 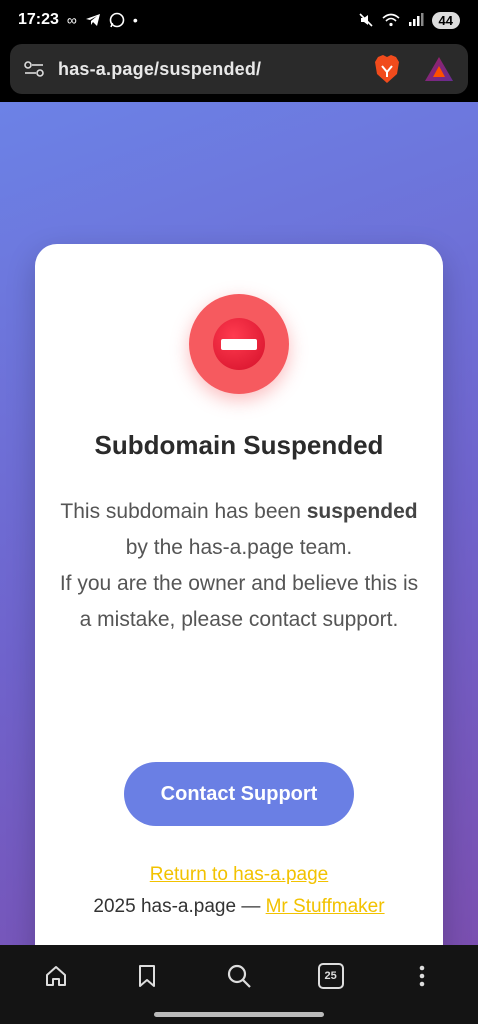 What do you see at coordinates (439, 69) in the screenshot?
I see `brave-rewards-icon` at bounding box center [439, 69].